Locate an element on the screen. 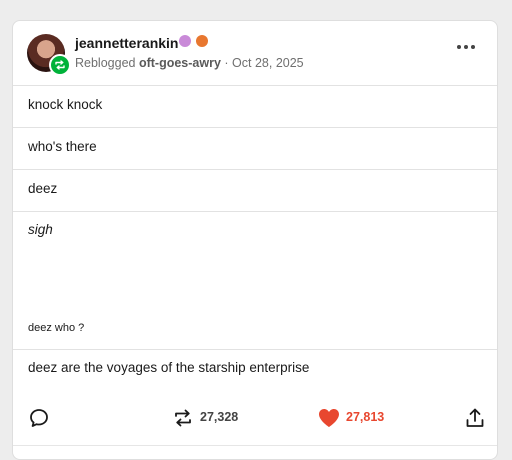 The image size is (512, 460). reply-button is located at coordinates (39, 420).